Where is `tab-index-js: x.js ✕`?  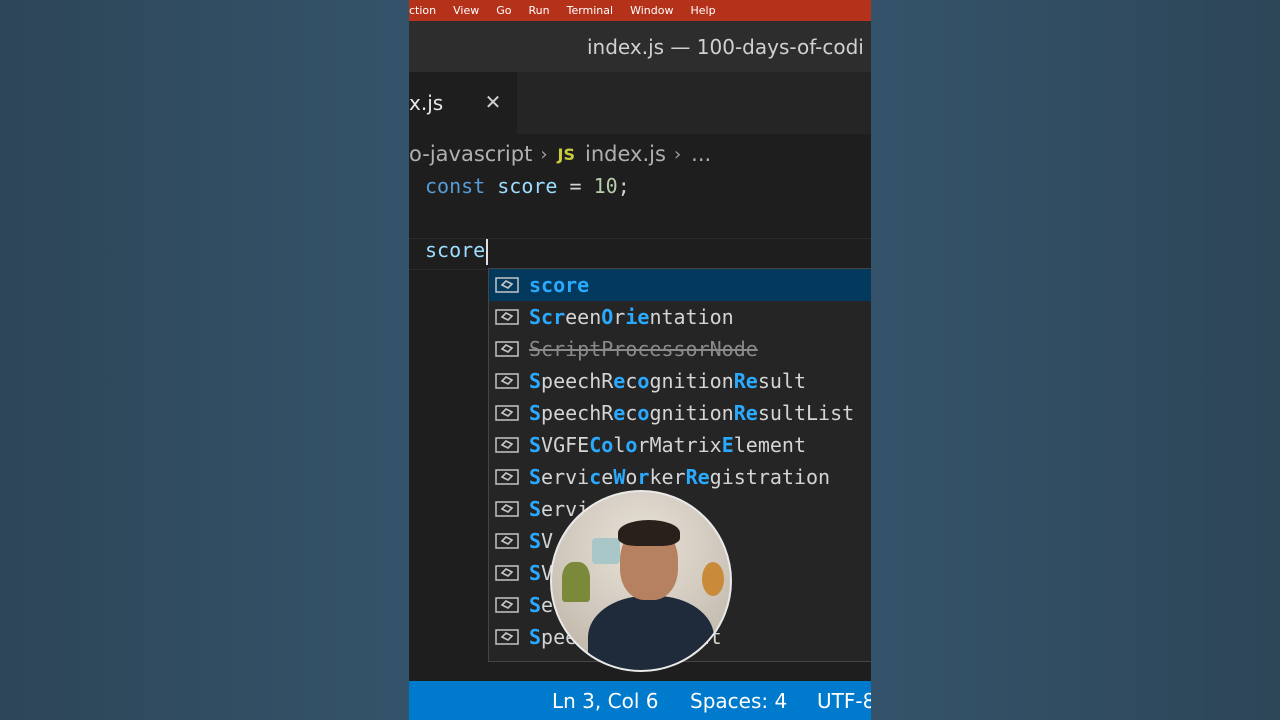 tab-index-js: x.js ✕ is located at coordinates (463, 103).